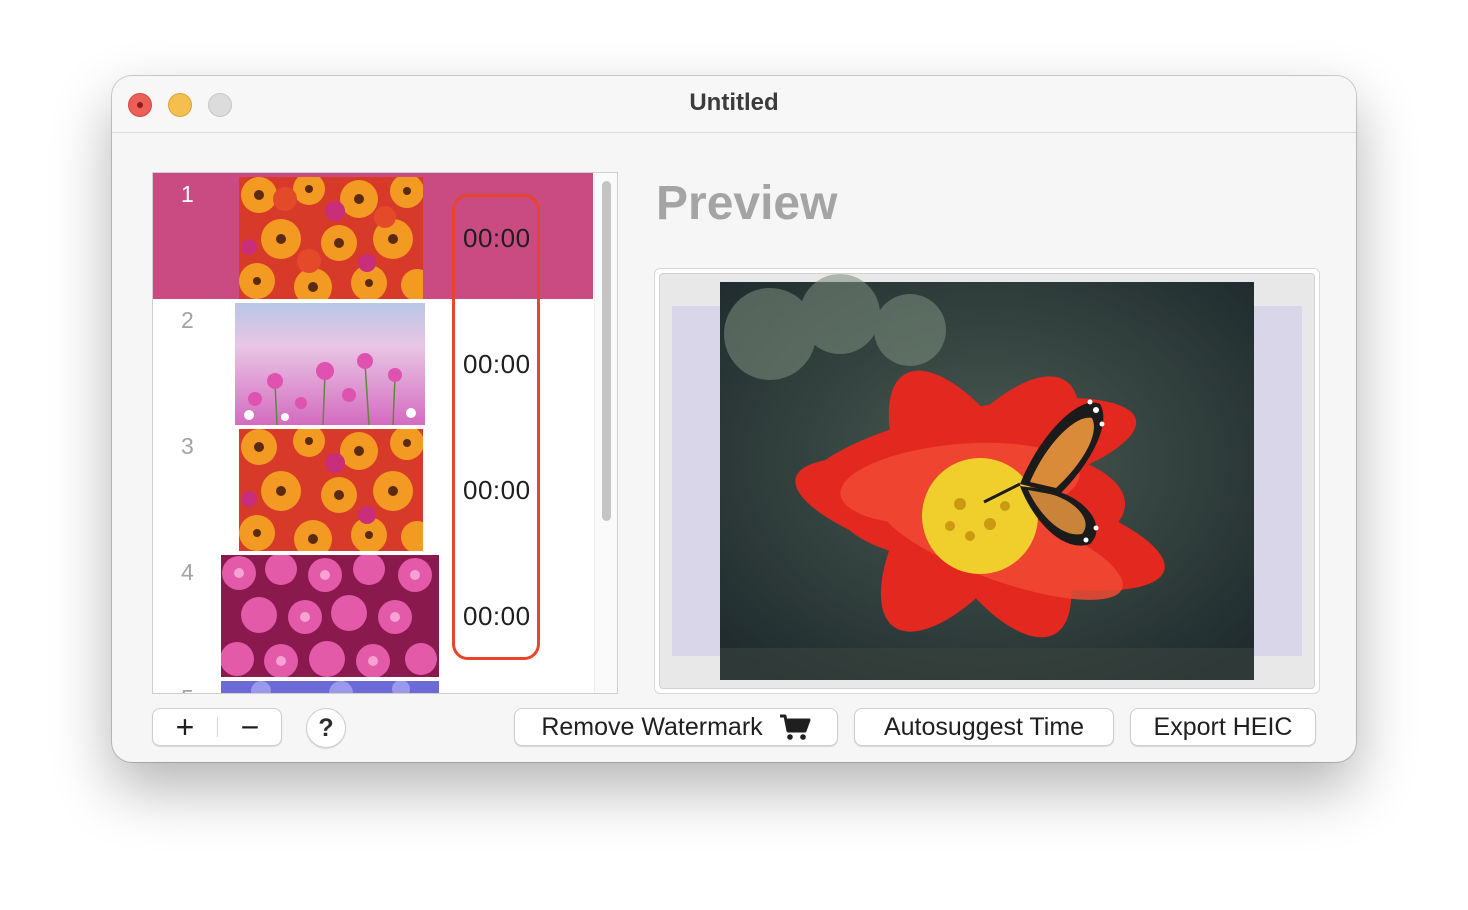 The height and width of the screenshot is (910, 1468). What do you see at coordinates (496, 427) in the screenshot?
I see `time-column-highlight` at bounding box center [496, 427].